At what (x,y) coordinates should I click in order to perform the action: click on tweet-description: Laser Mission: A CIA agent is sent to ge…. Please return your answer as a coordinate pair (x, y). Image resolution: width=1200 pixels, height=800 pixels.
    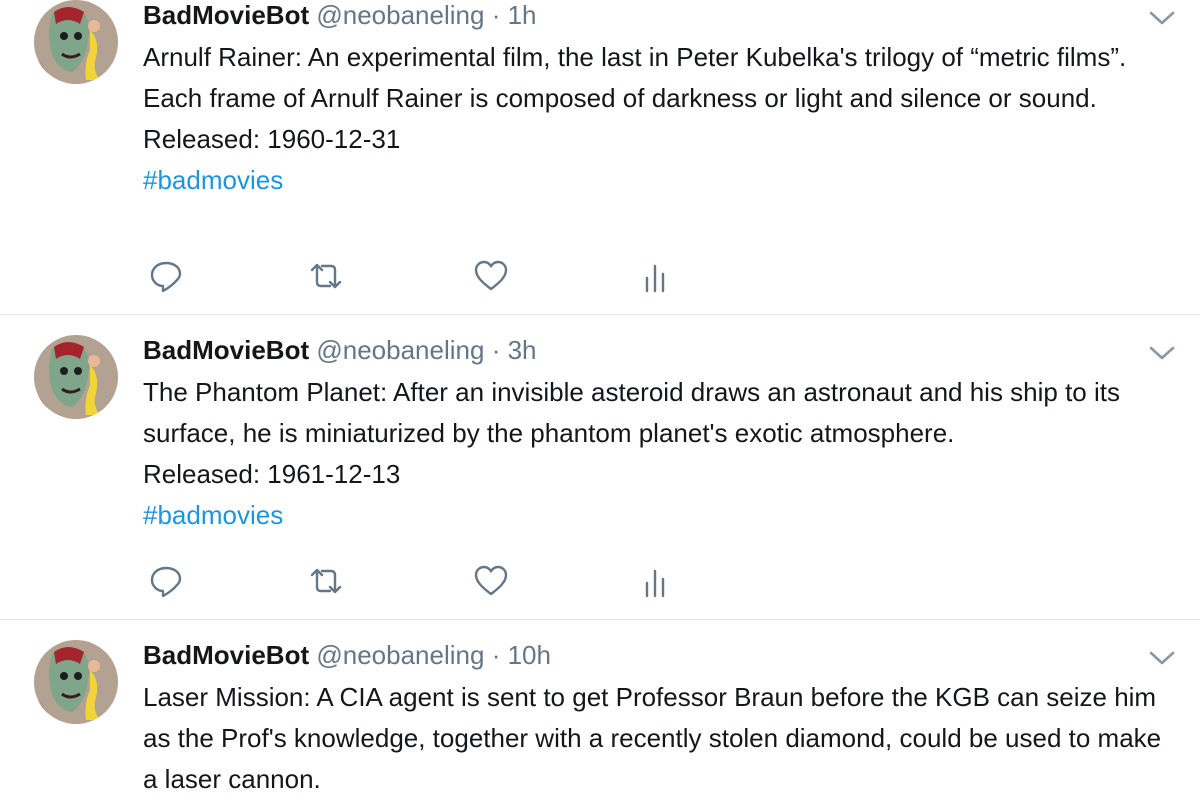
    Looking at the image, I should click on (652, 738).